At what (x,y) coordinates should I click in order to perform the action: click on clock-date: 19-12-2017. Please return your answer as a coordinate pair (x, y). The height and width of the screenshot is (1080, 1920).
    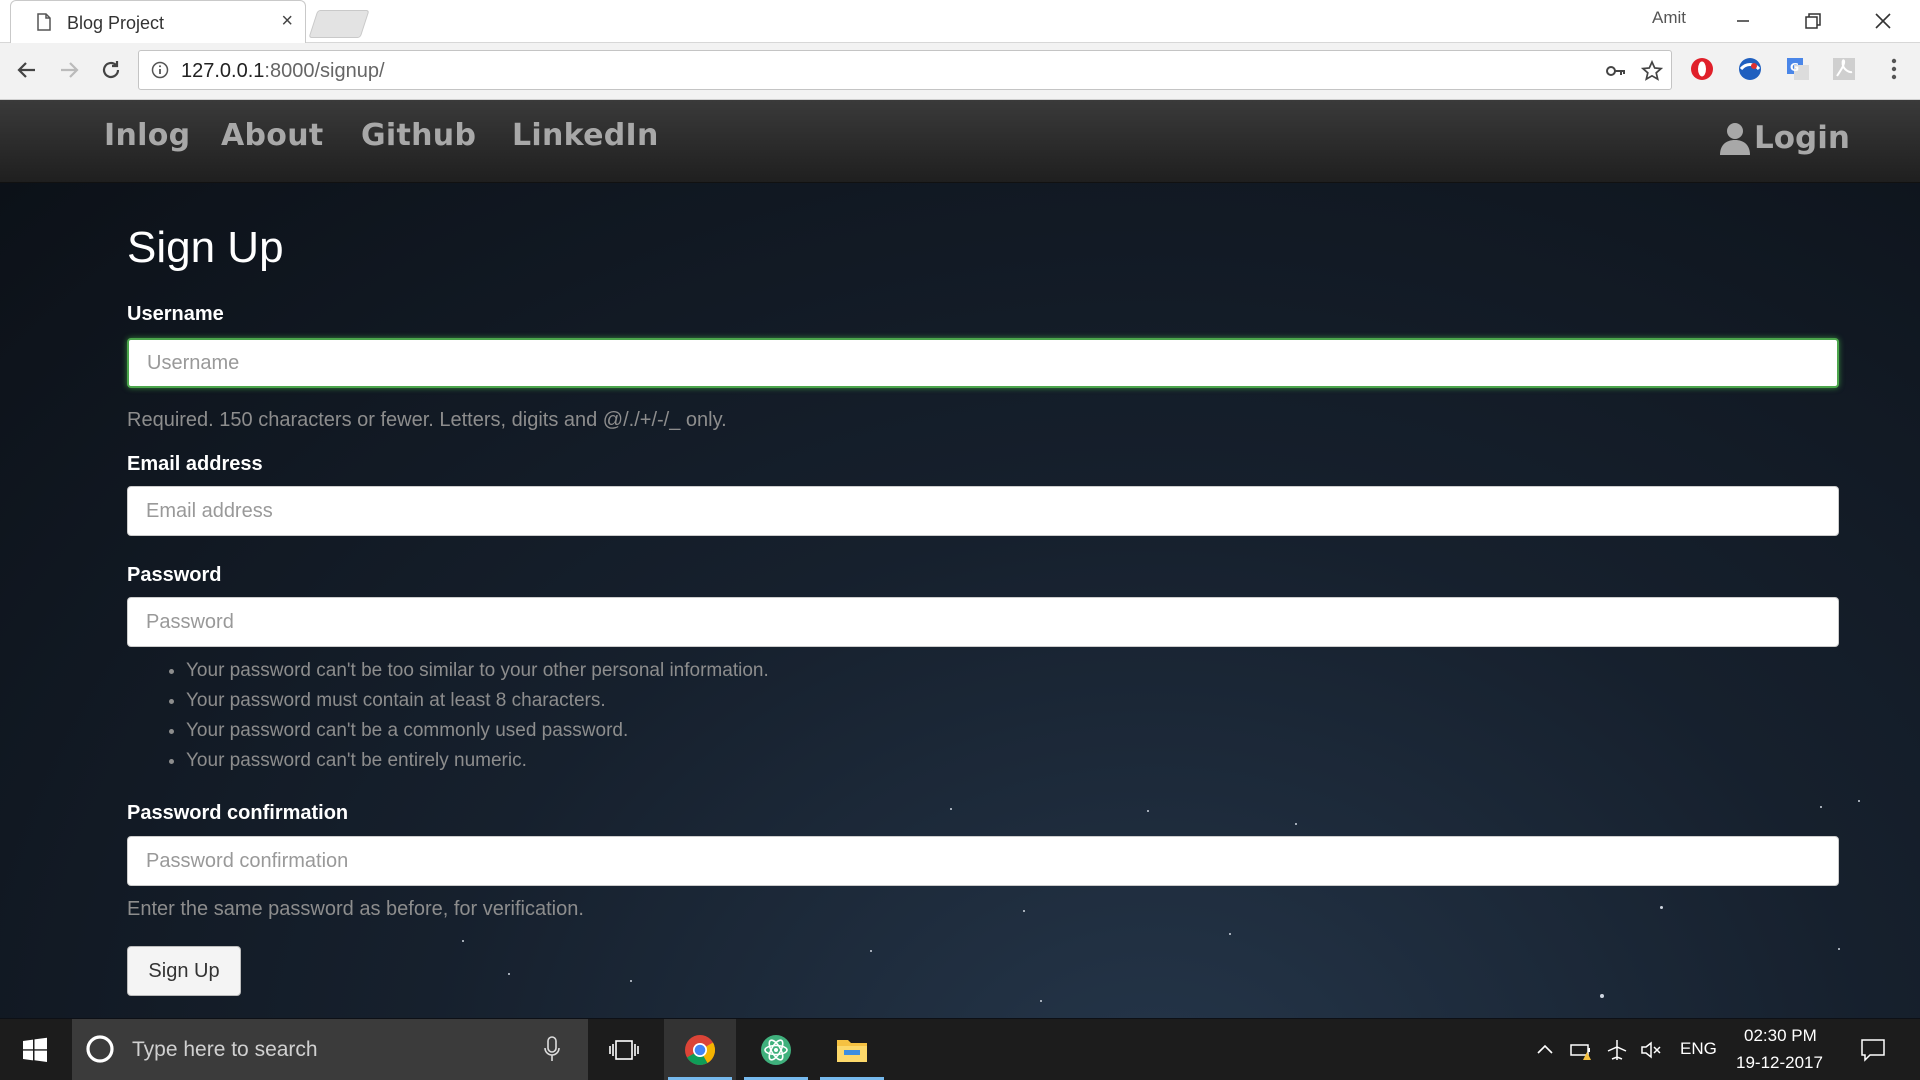
    Looking at the image, I should click on (1779, 1063).